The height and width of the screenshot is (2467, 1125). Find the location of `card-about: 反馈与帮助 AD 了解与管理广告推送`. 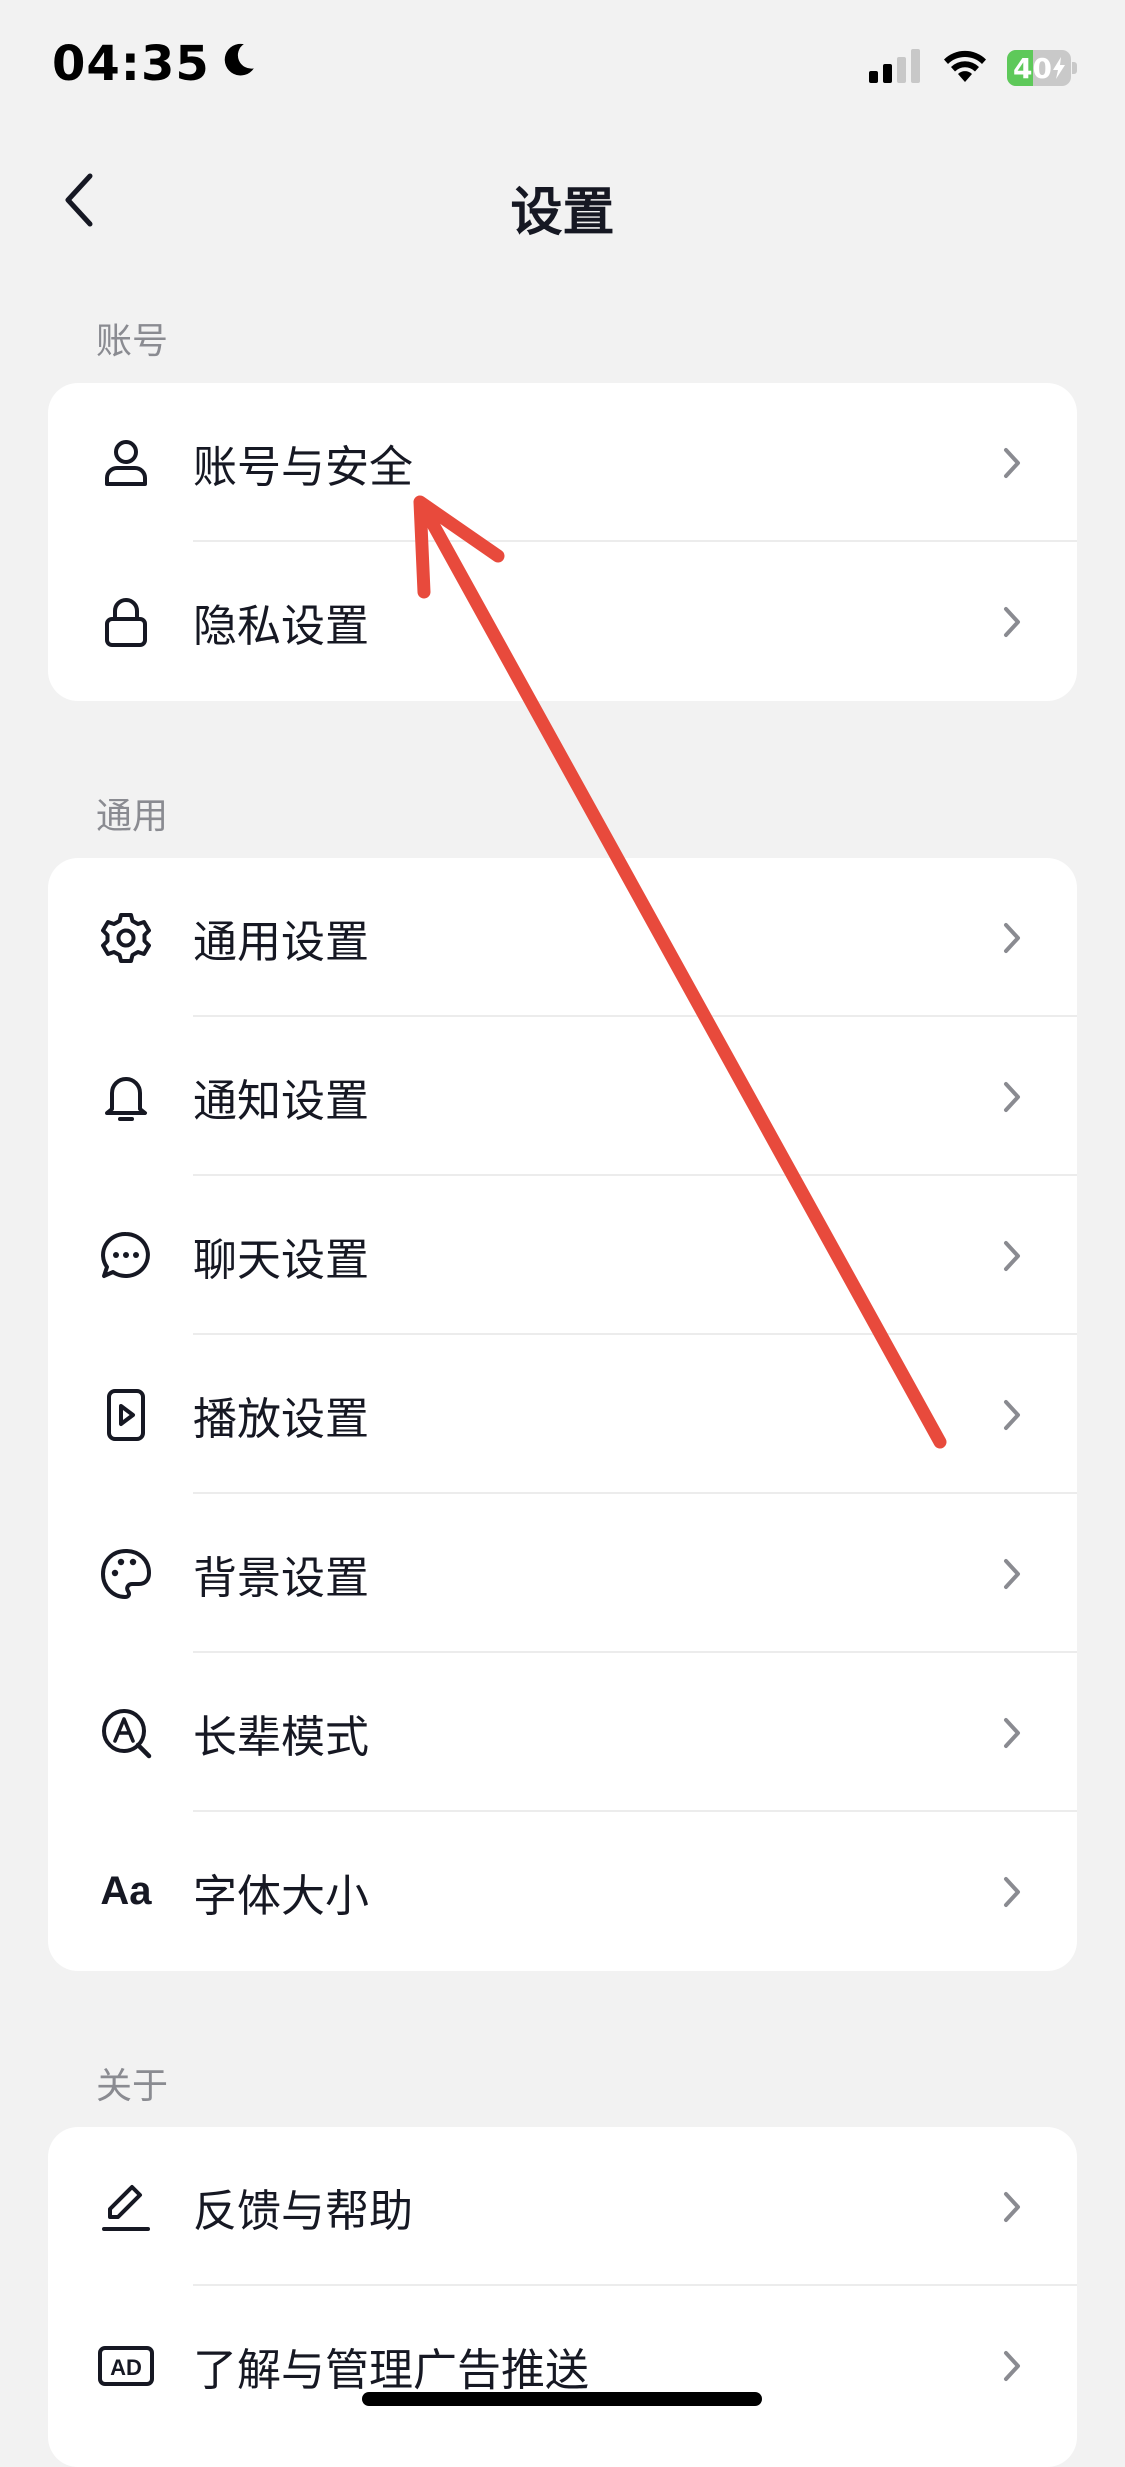

card-about: 反馈与帮助 AD 了解与管理广告推送 is located at coordinates (562, 2297).